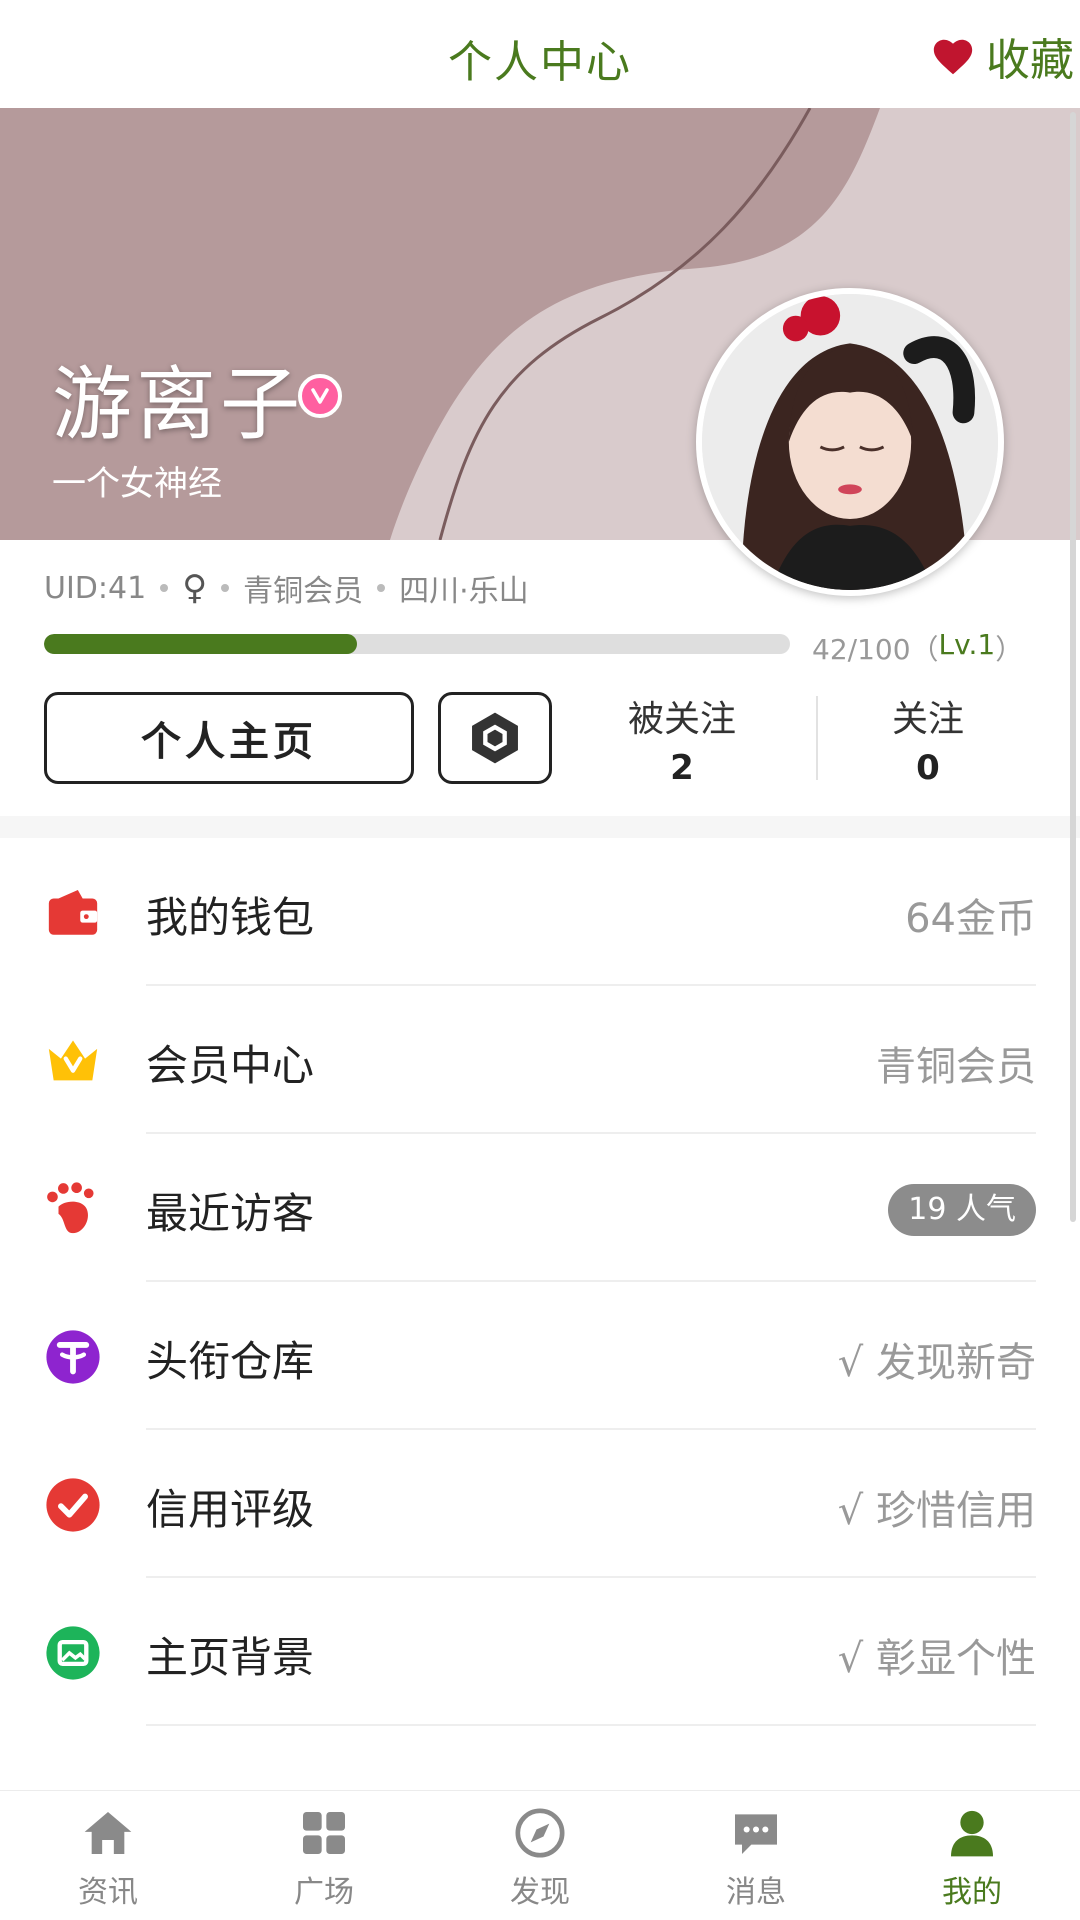  Describe the element at coordinates (70, 1208) in the screenshot. I see `footprint-icon` at that location.